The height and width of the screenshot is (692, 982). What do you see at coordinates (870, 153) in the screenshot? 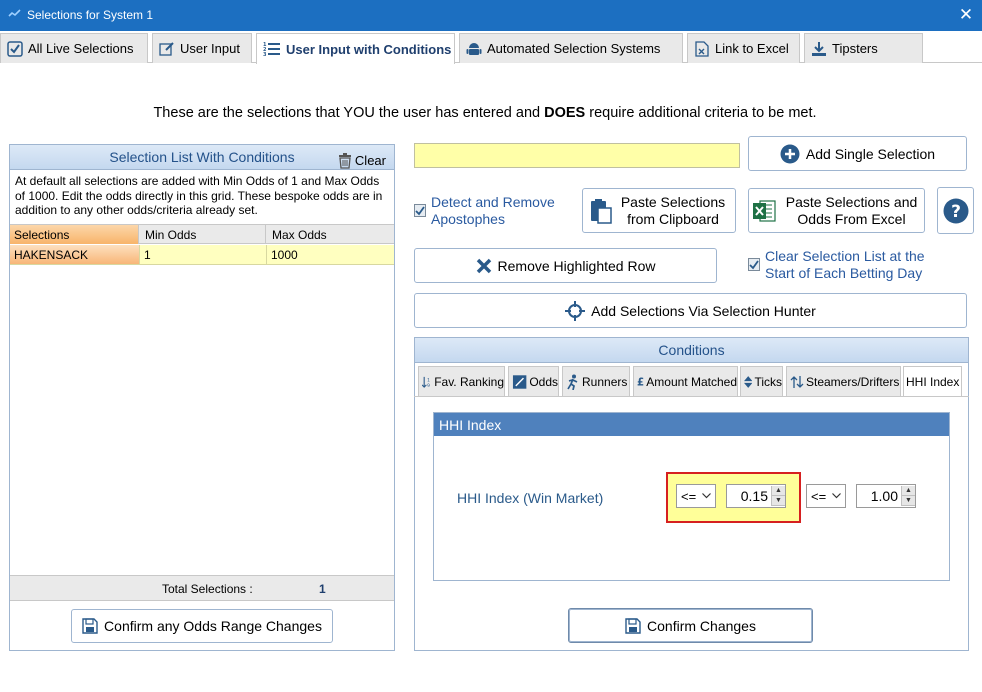
I see `add-single-selection-label: Add Single Selection` at bounding box center [870, 153].